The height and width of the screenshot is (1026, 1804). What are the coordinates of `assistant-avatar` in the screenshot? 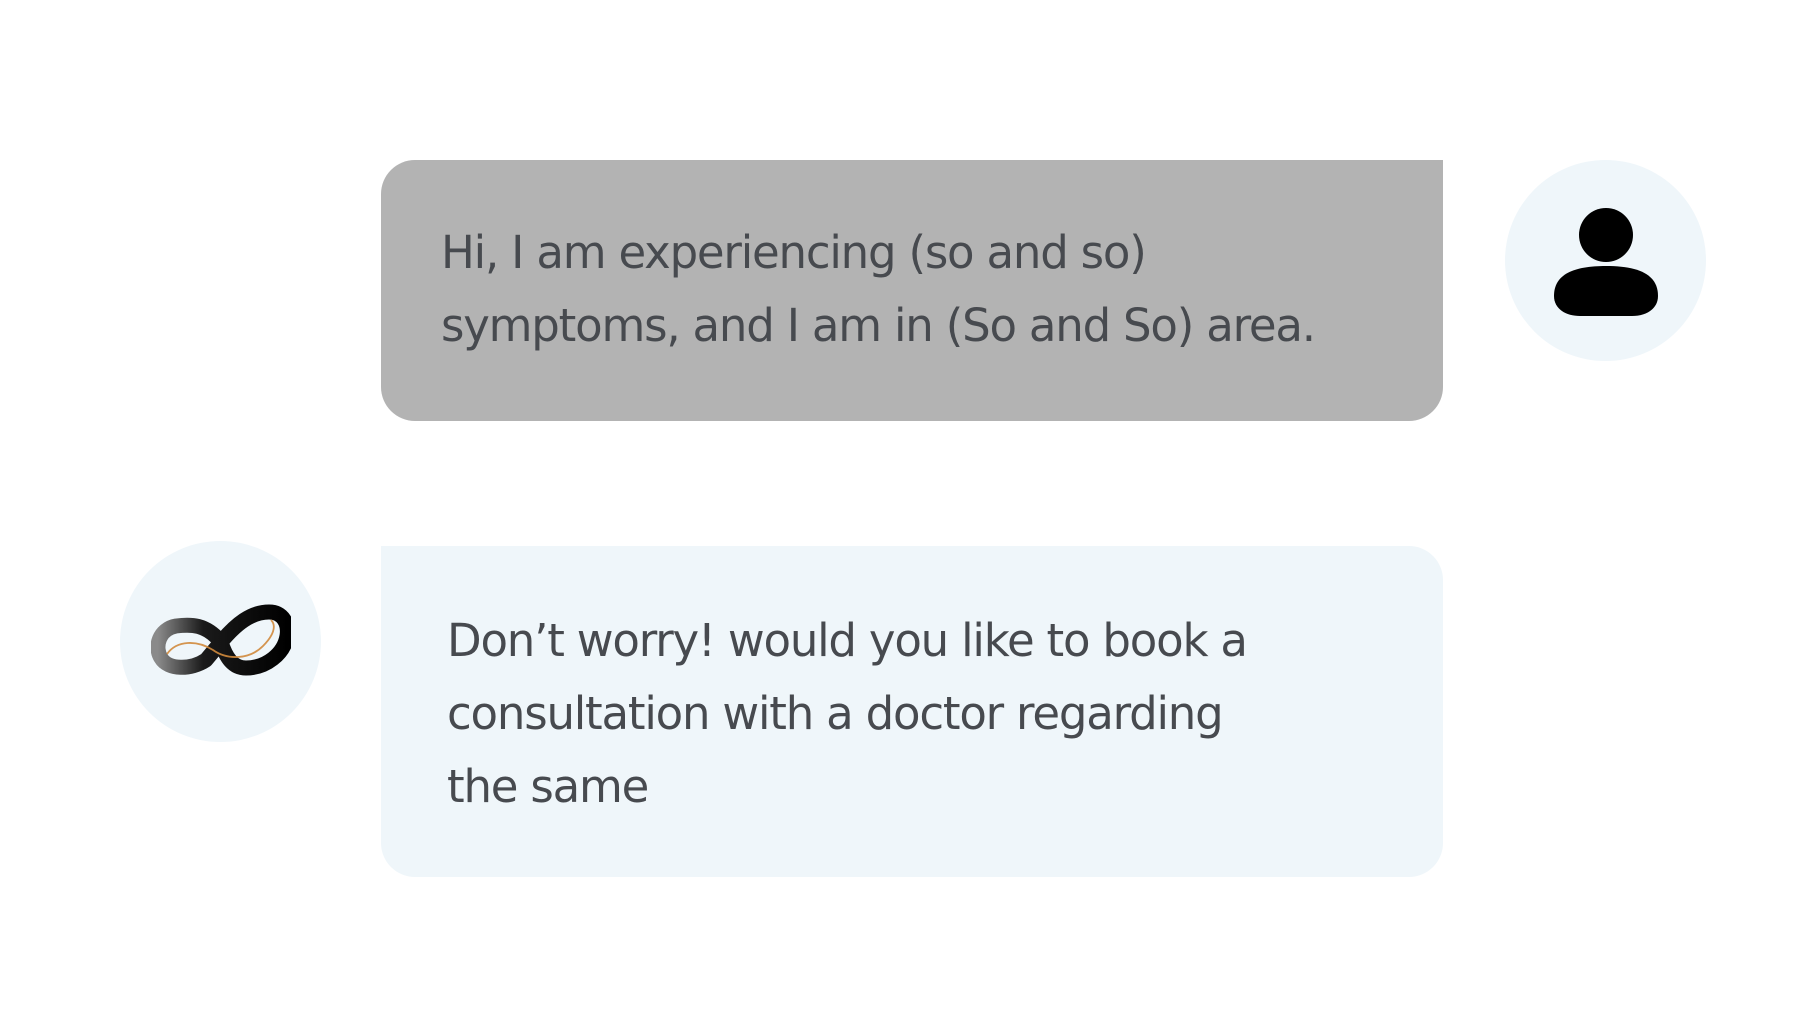 It's located at (220, 641).